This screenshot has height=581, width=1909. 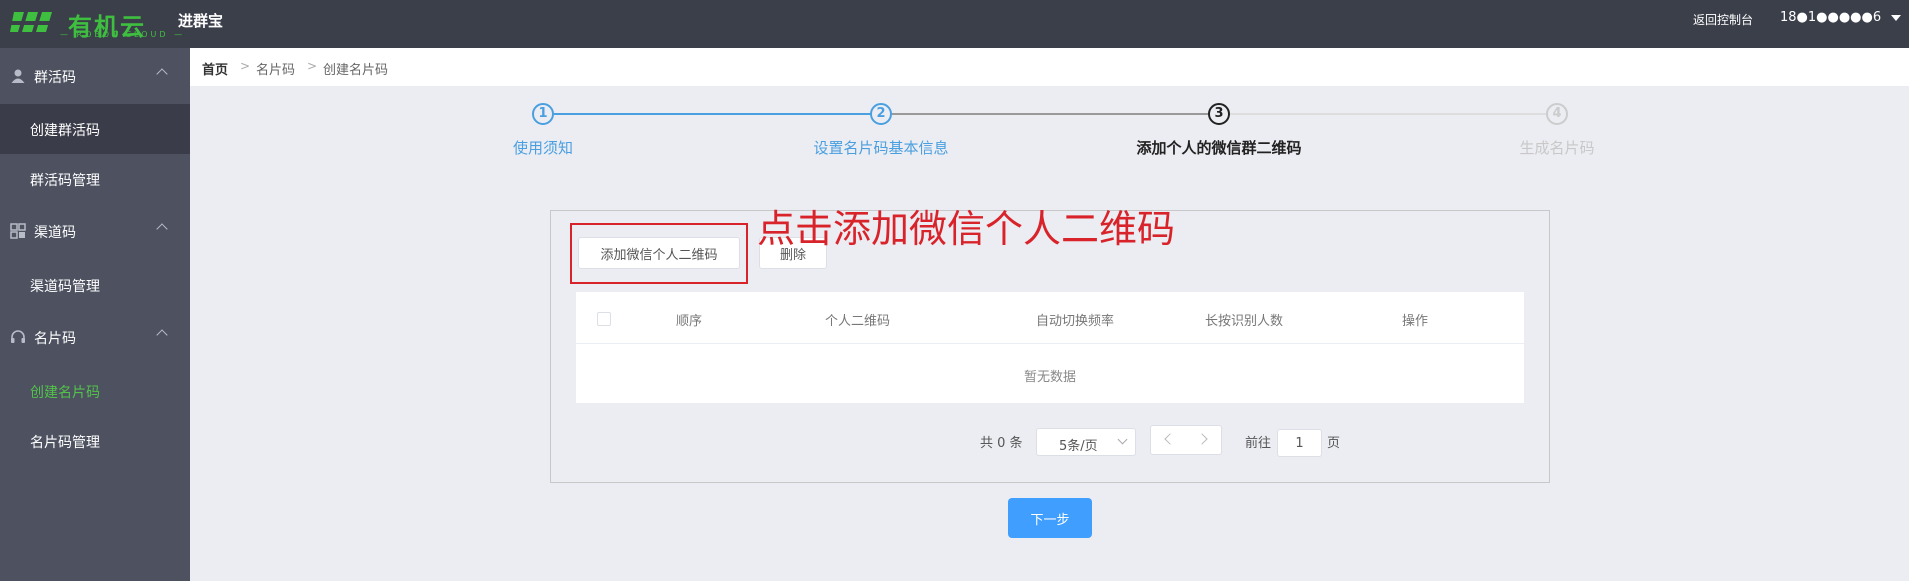 I want to click on goto-label: 前往, so click(x=1258, y=443).